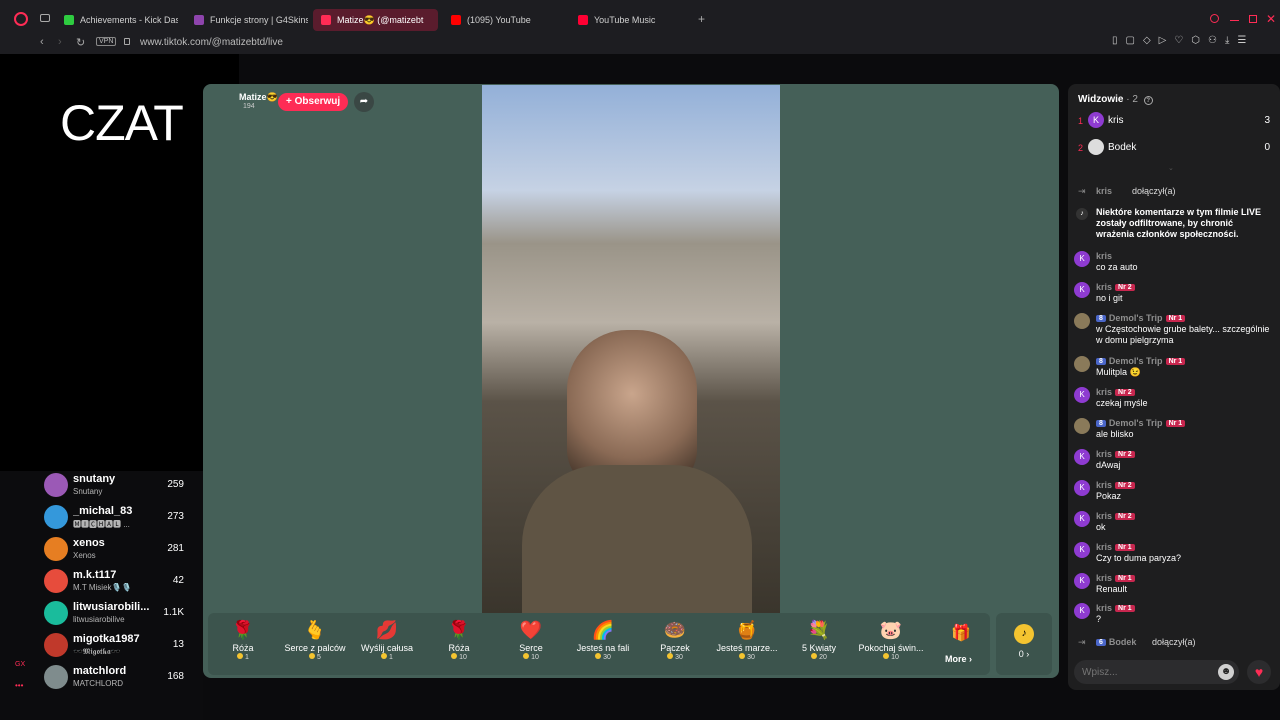 The height and width of the screenshot is (720, 1280). Describe the element at coordinates (1024, 654) in the screenshot. I see `coin-balance: 0 ›` at that location.